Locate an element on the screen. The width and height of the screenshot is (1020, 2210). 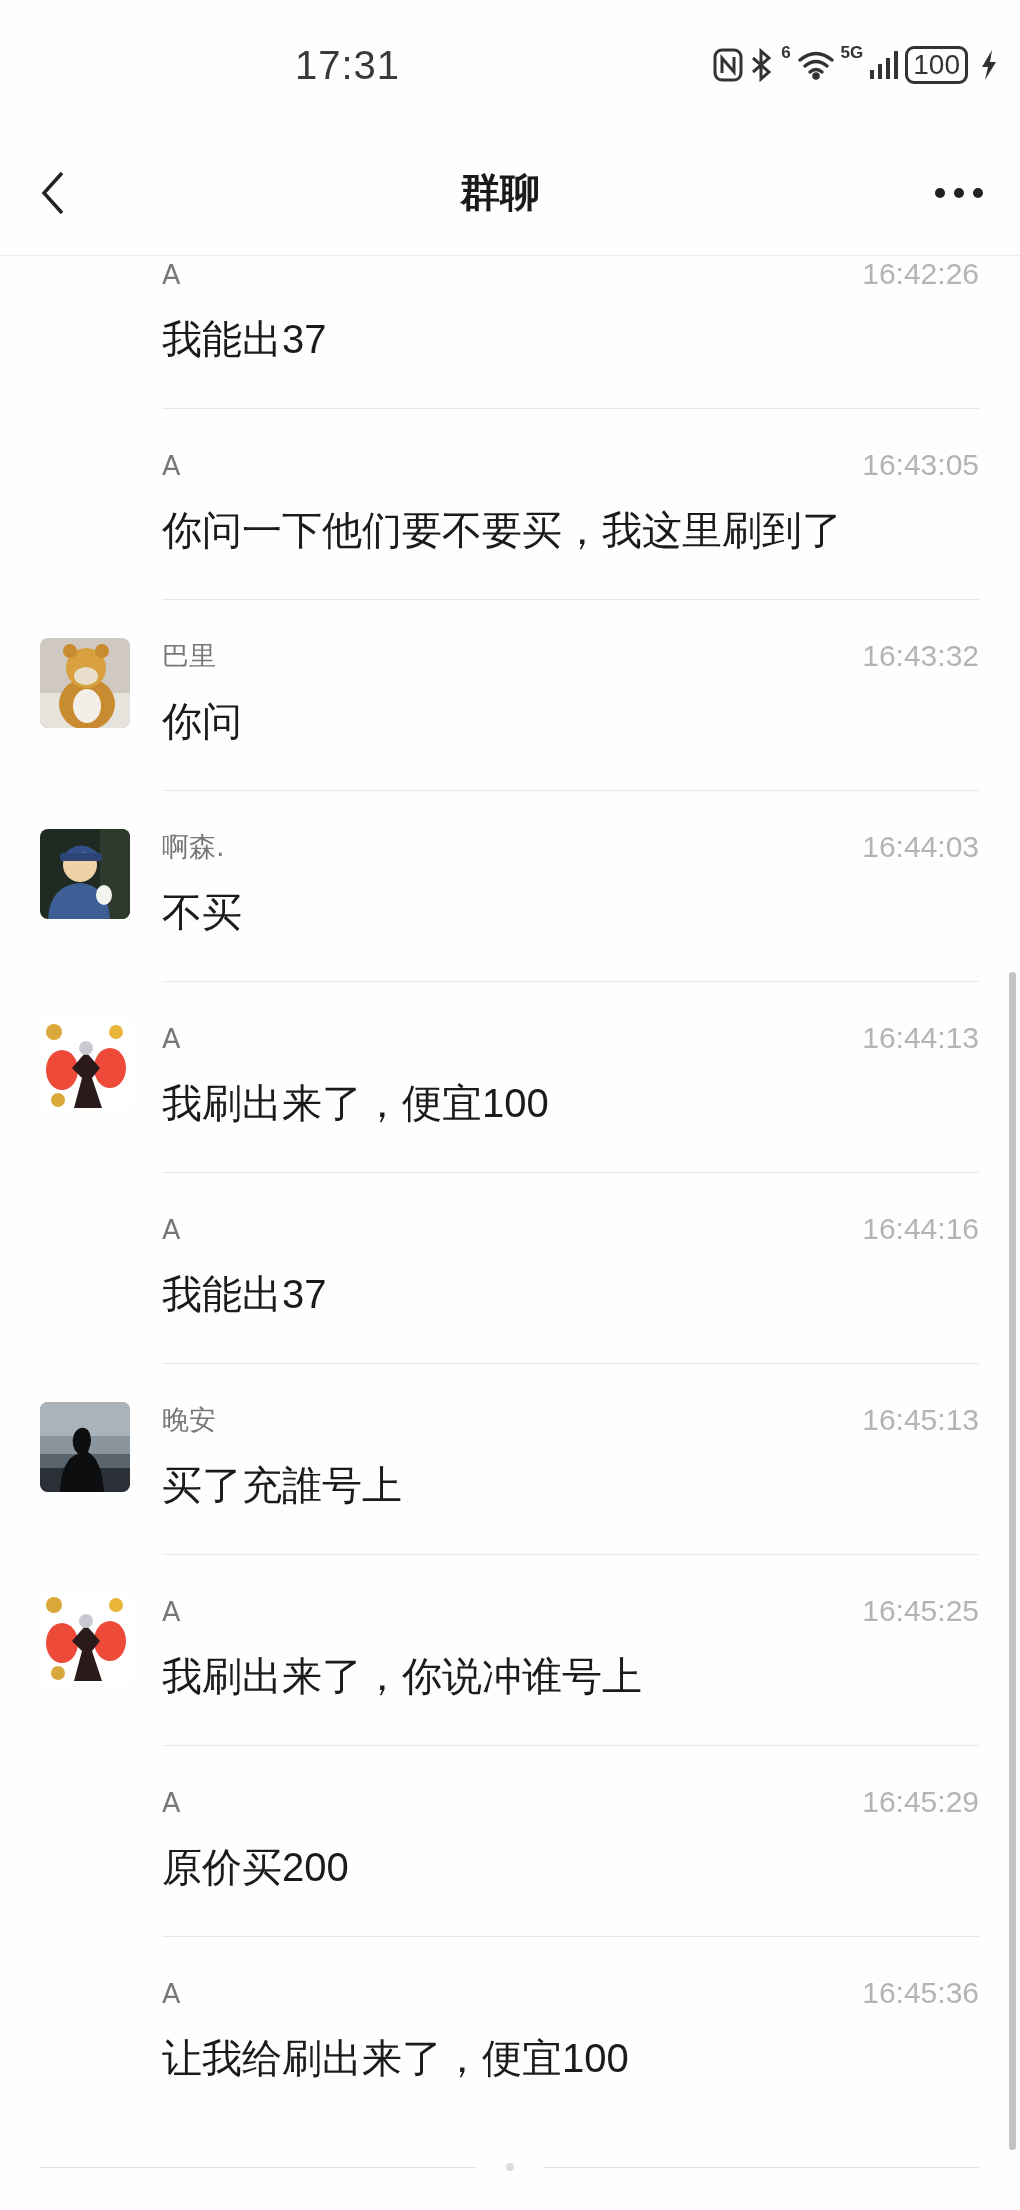
clock: 17:31 is located at coordinates (348, 65).